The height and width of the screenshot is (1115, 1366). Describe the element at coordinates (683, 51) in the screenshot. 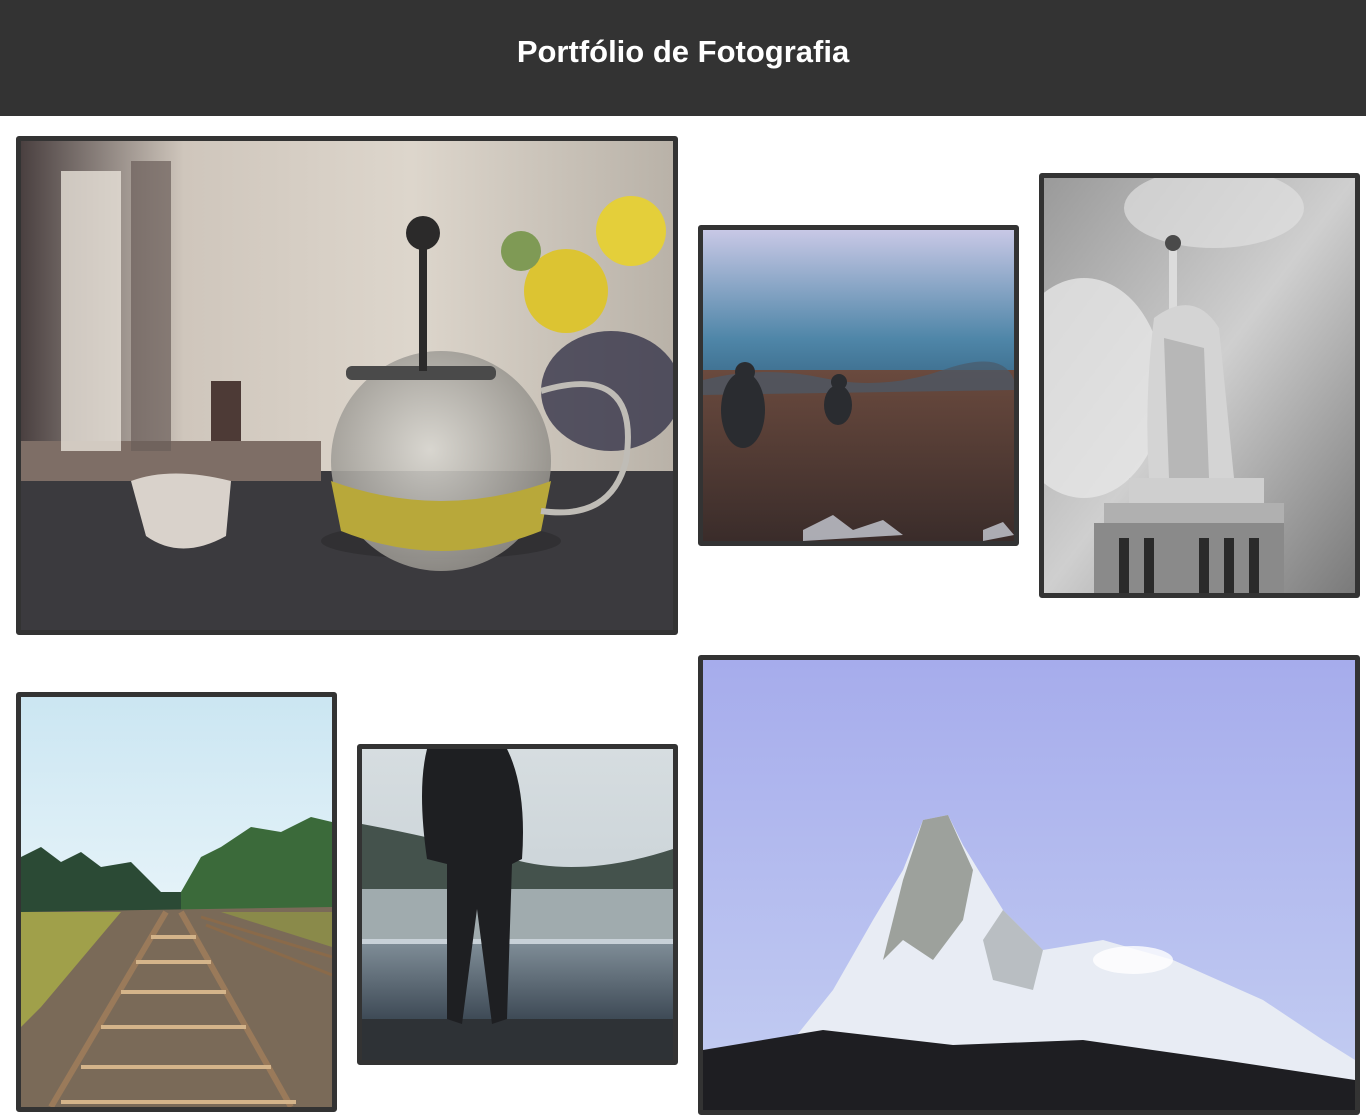

I see `page-title: Portfólio de Fotografia` at that location.